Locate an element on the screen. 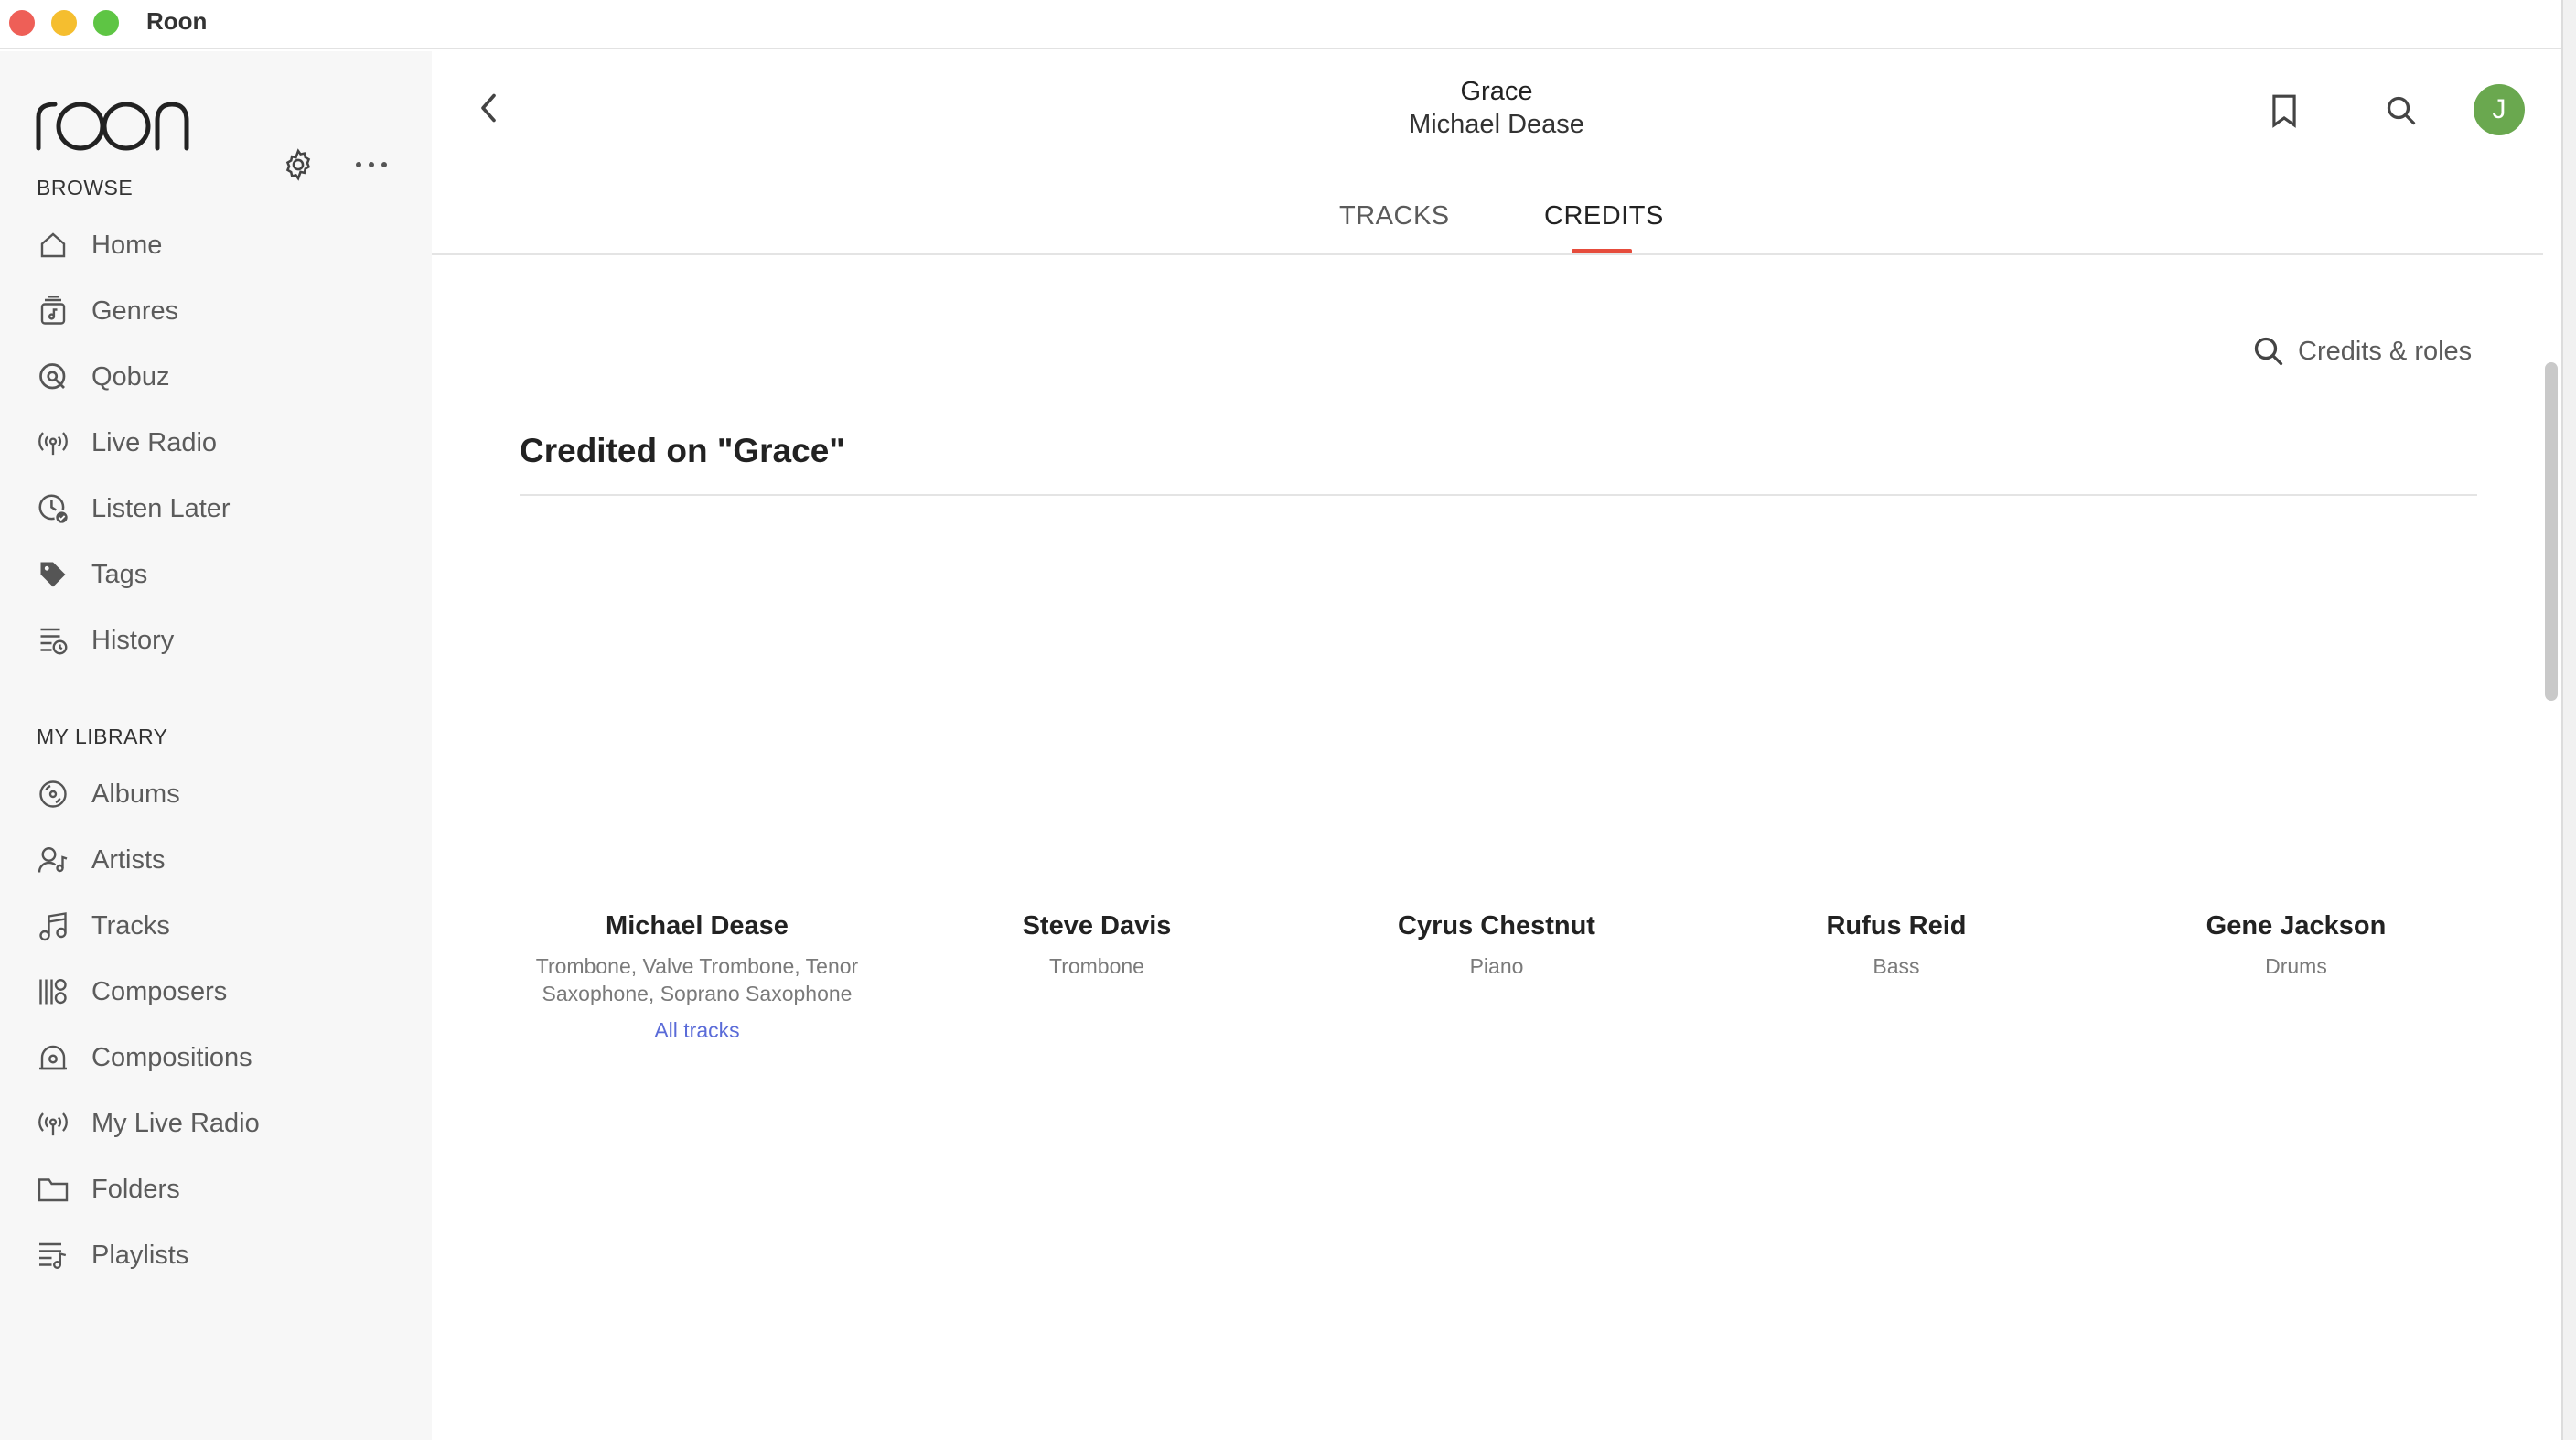 Image resolution: width=2576 pixels, height=1440 pixels. credit-card: Steve Davis Trombone is located at coordinates (1097, 945).